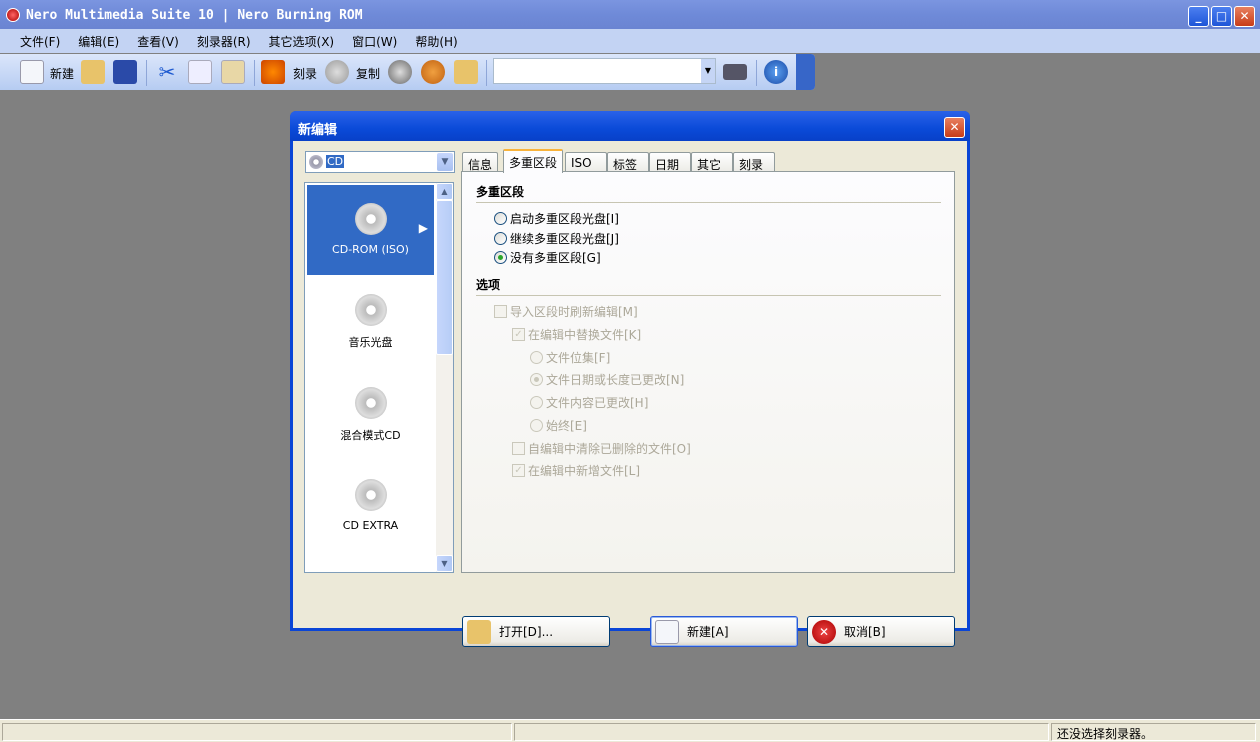 The image size is (1260, 742). Describe the element at coordinates (1244, 16) in the screenshot. I see `close-button: ✕` at that location.